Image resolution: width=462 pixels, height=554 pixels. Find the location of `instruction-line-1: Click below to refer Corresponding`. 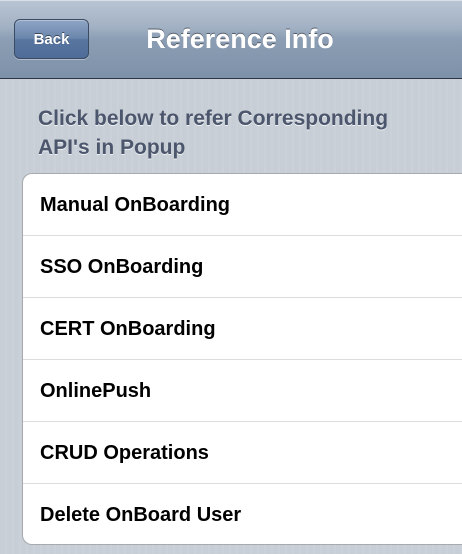

instruction-line-1: Click below to refer Corresponding is located at coordinates (213, 118).